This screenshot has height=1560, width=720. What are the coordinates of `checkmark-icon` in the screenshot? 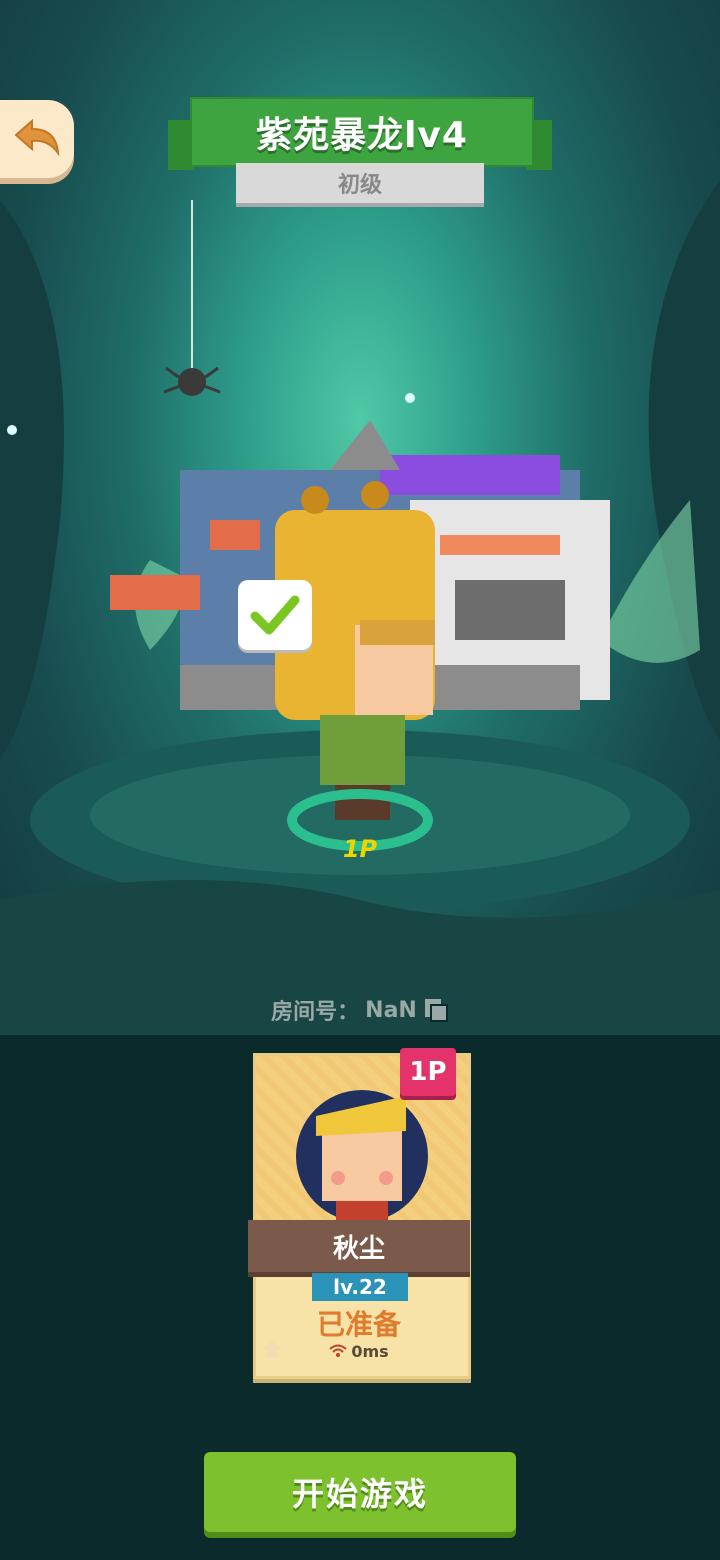 It's located at (275, 615).